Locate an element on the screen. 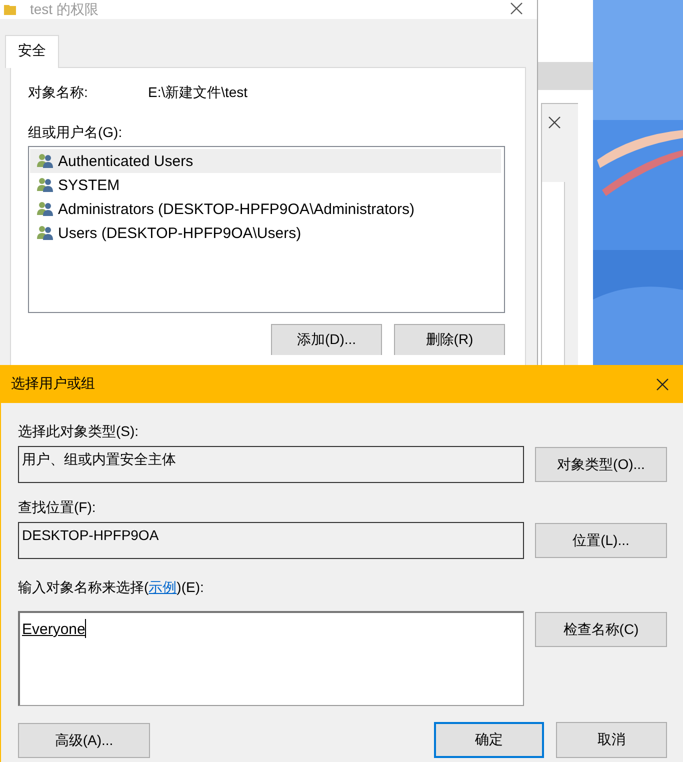  names-input-field: Everyone is located at coordinates (271, 658).